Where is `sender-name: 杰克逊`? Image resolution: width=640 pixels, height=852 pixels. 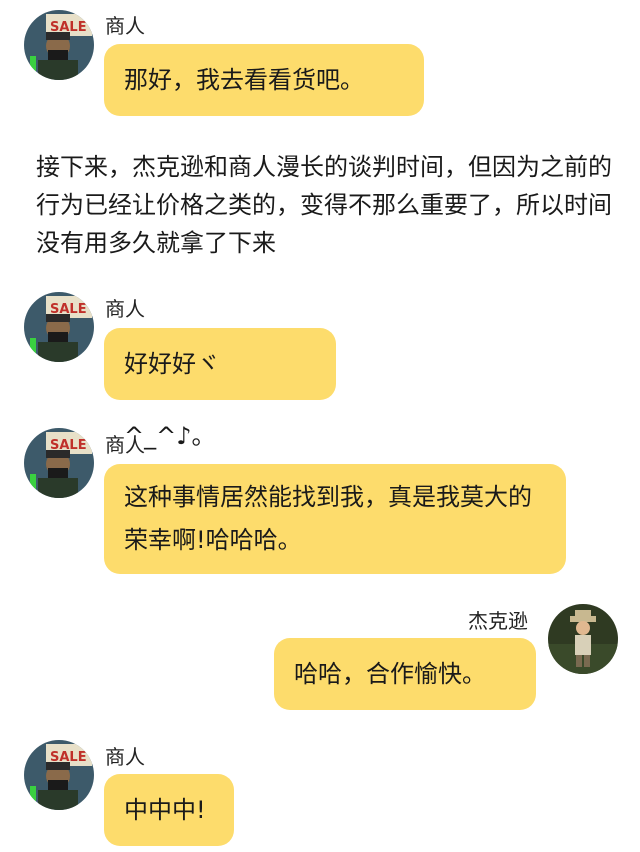 sender-name: 杰克逊 is located at coordinates (498, 621).